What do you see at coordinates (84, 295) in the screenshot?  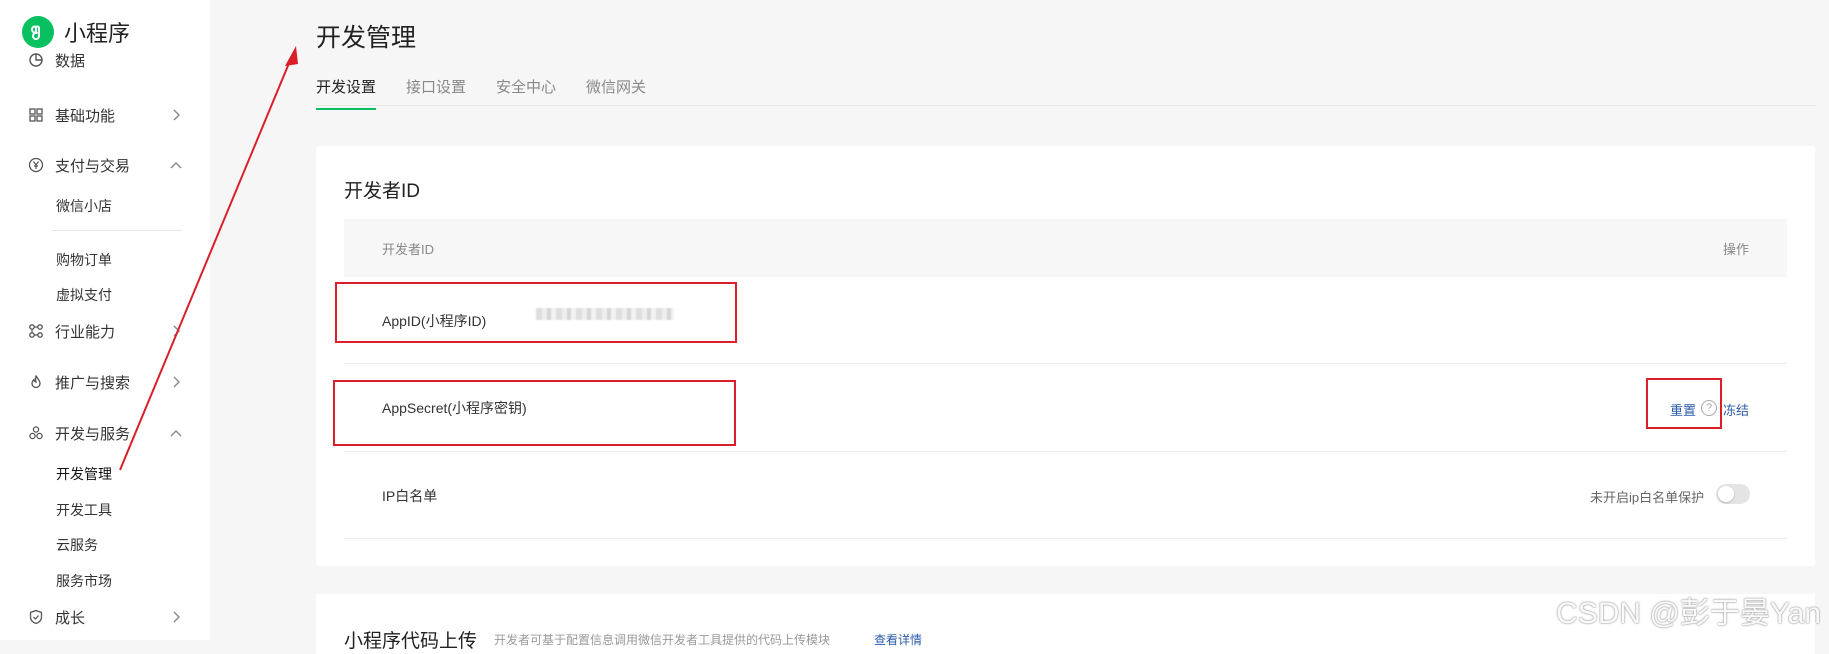 I see `sidebar-subitem-virtual-pay: 虚拟支付` at bounding box center [84, 295].